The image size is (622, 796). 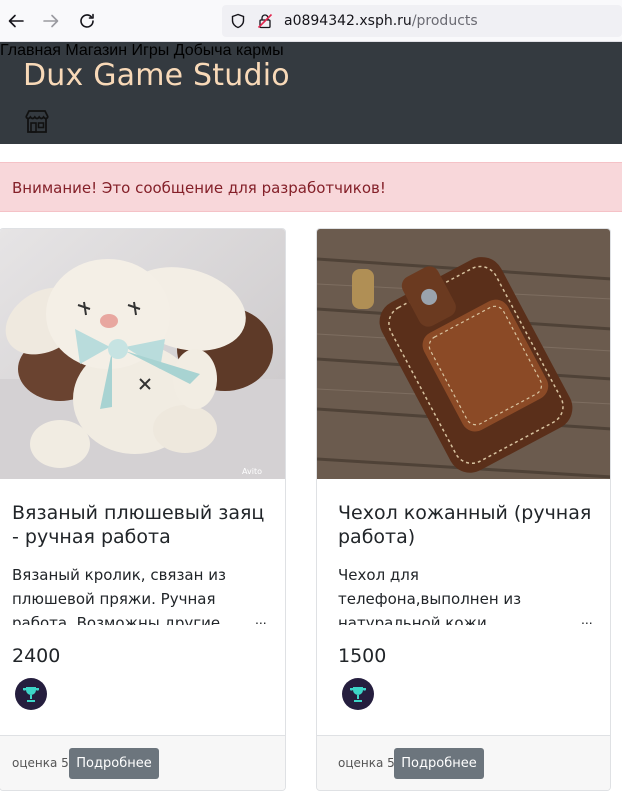 What do you see at coordinates (37, 121) in the screenshot?
I see `store-icon` at bounding box center [37, 121].